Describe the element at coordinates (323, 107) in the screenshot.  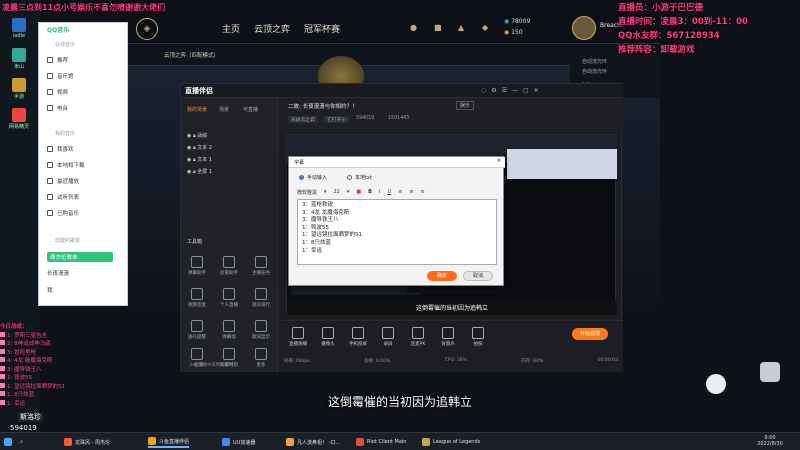
I see `room-title: 二故: 长夜漫漫与你相约？！` at that location.